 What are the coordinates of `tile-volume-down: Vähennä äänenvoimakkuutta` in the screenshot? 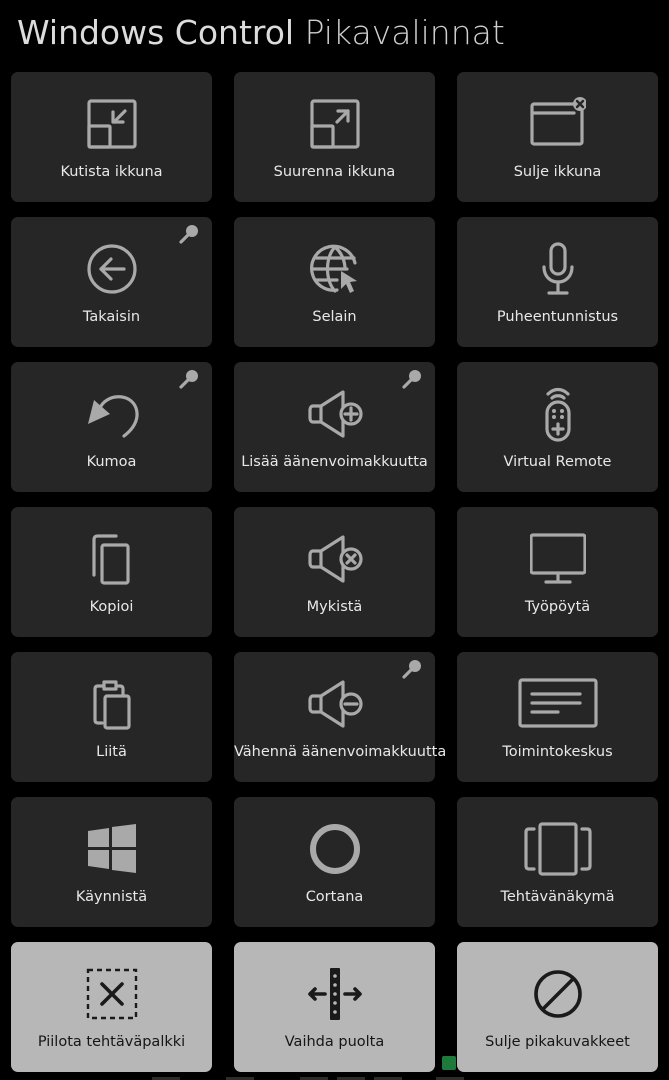 It's located at (340, 717).